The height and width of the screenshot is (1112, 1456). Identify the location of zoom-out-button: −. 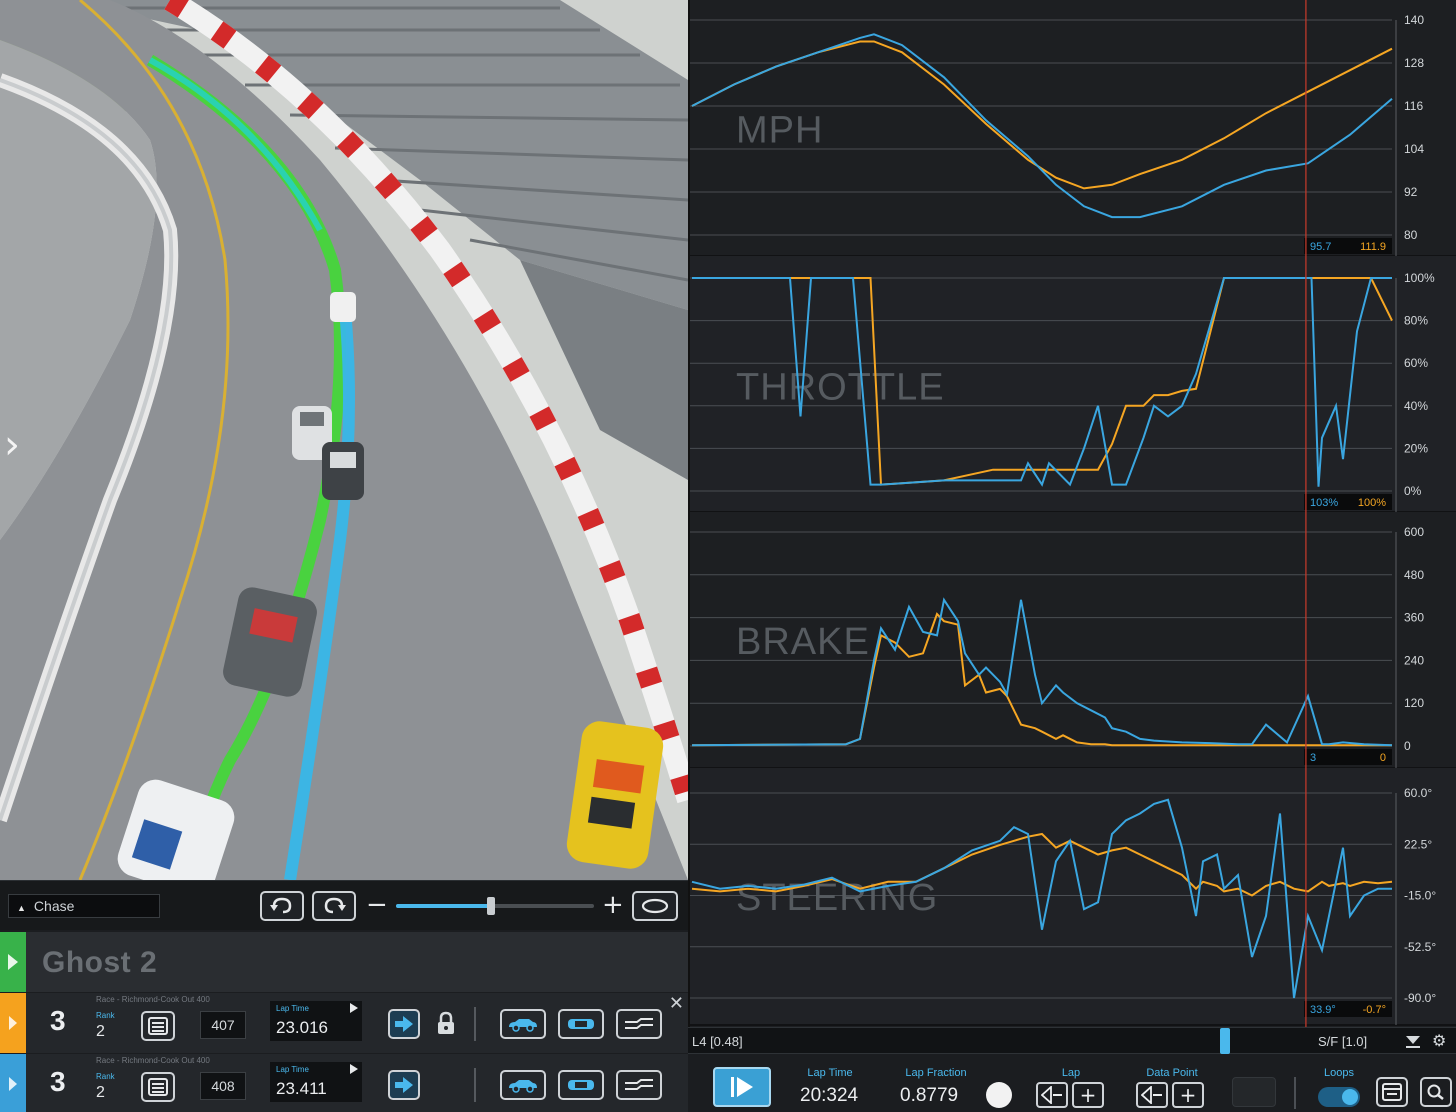
(377, 905).